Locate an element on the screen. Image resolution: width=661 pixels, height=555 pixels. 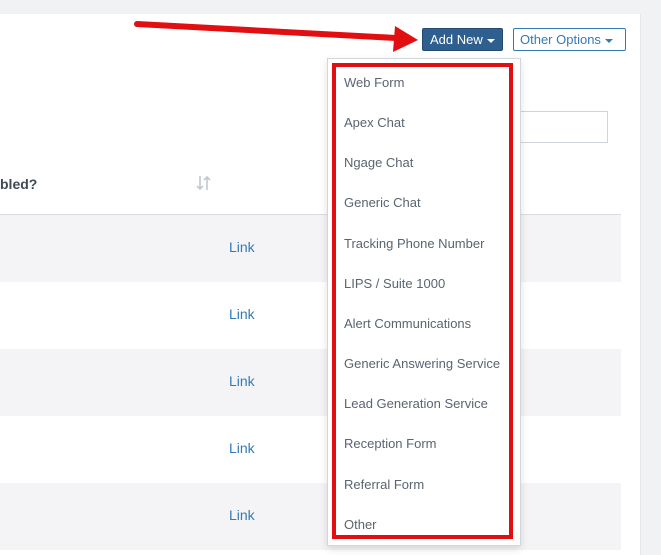
menu-item-apex-chat: Apex Chat is located at coordinates (374, 122).